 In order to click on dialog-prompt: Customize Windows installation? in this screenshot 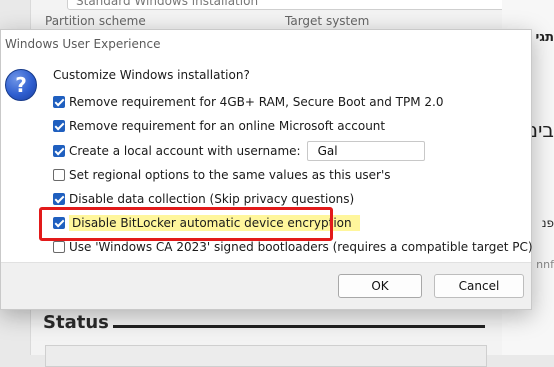, I will do `click(151, 75)`.